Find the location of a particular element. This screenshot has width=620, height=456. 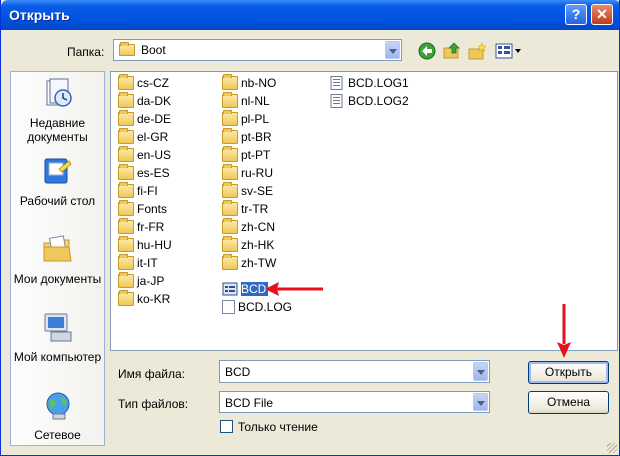

folder-name: ja-JP is located at coordinates (151, 281).